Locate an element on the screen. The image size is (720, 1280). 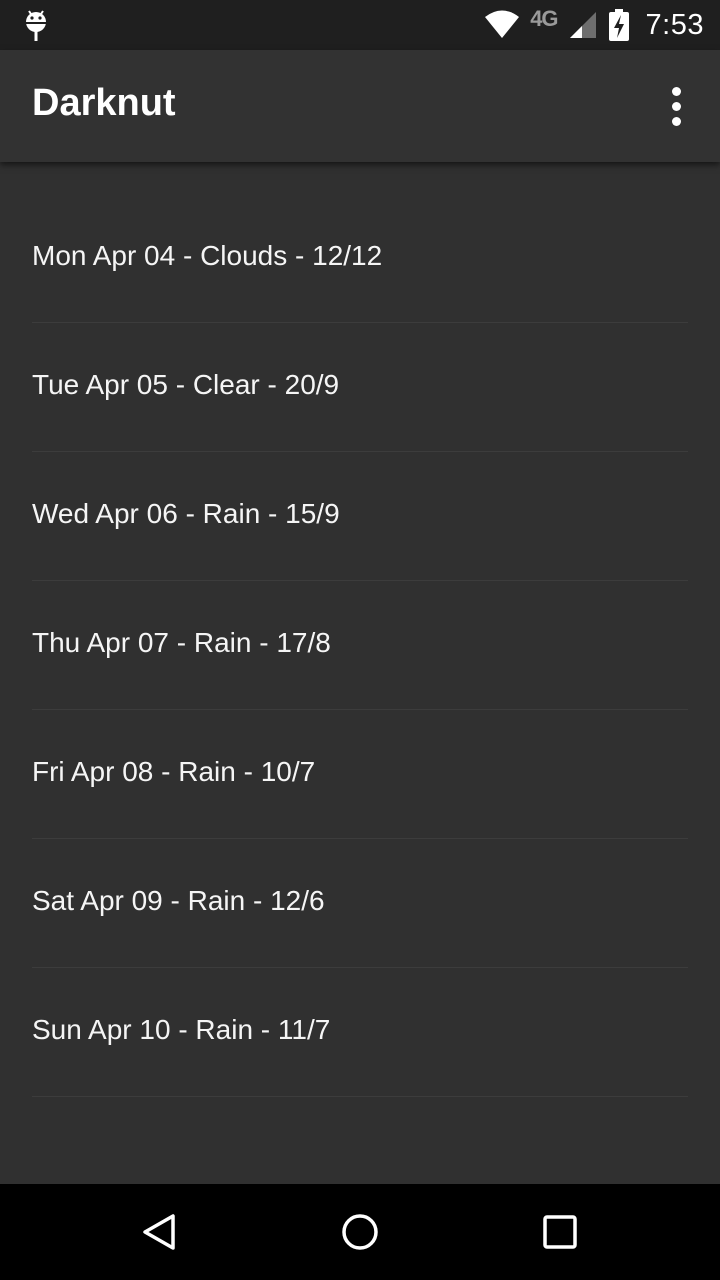
lte-icon: 4G is located at coordinates (544, 18).